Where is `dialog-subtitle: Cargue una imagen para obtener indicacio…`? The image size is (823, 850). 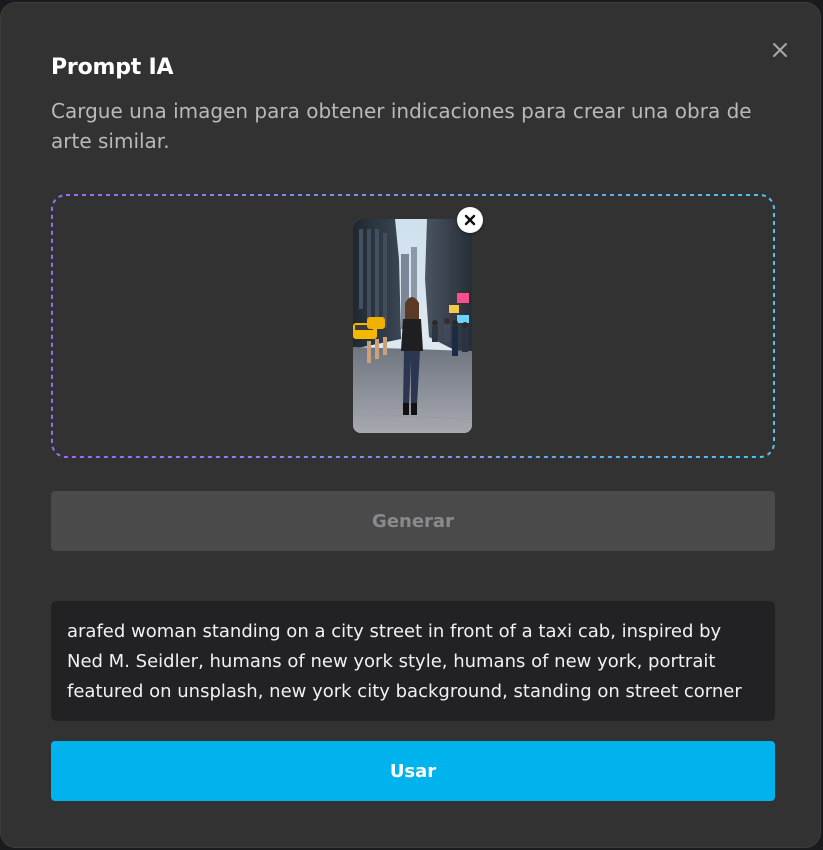
dialog-subtitle: Cargue una imagen para obtener indicacio… is located at coordinates (401, 126).